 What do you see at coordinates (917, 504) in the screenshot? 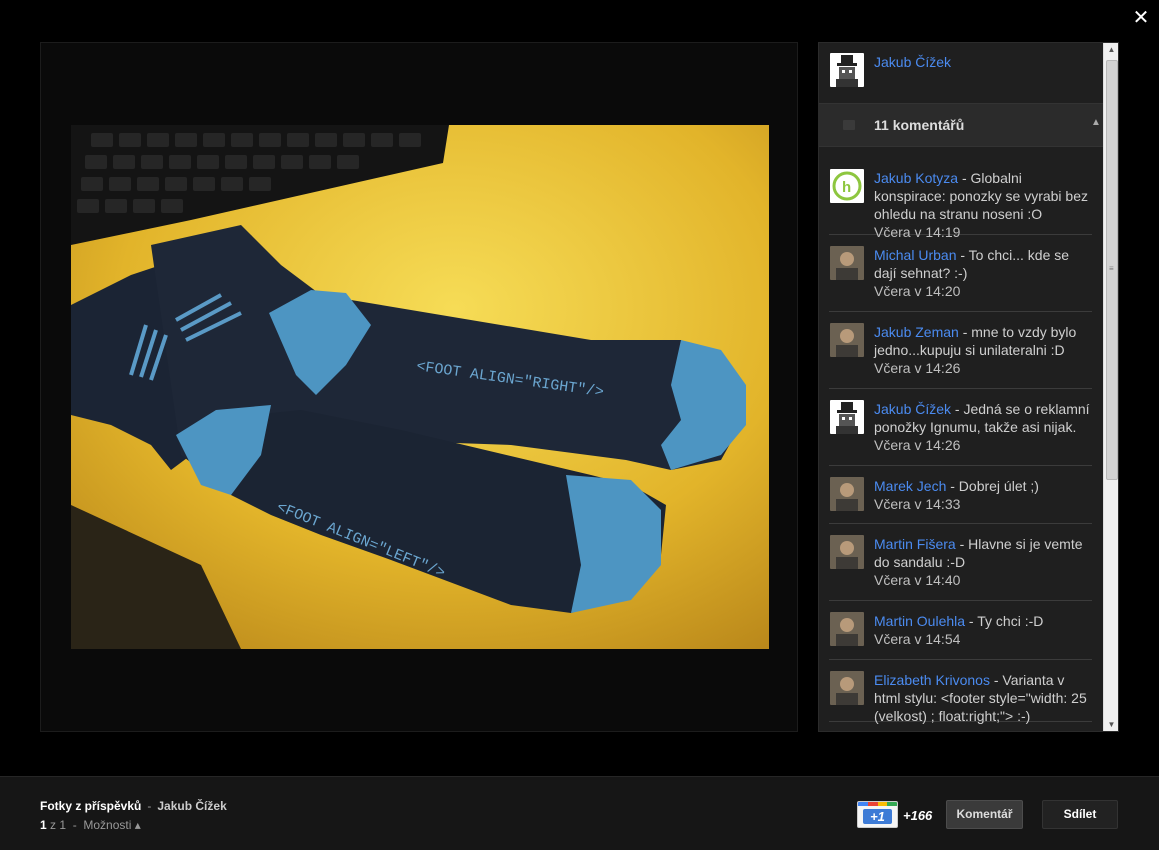
I see `comment-timestamp: Včera v 14:33` at bounding box center [917, 504].